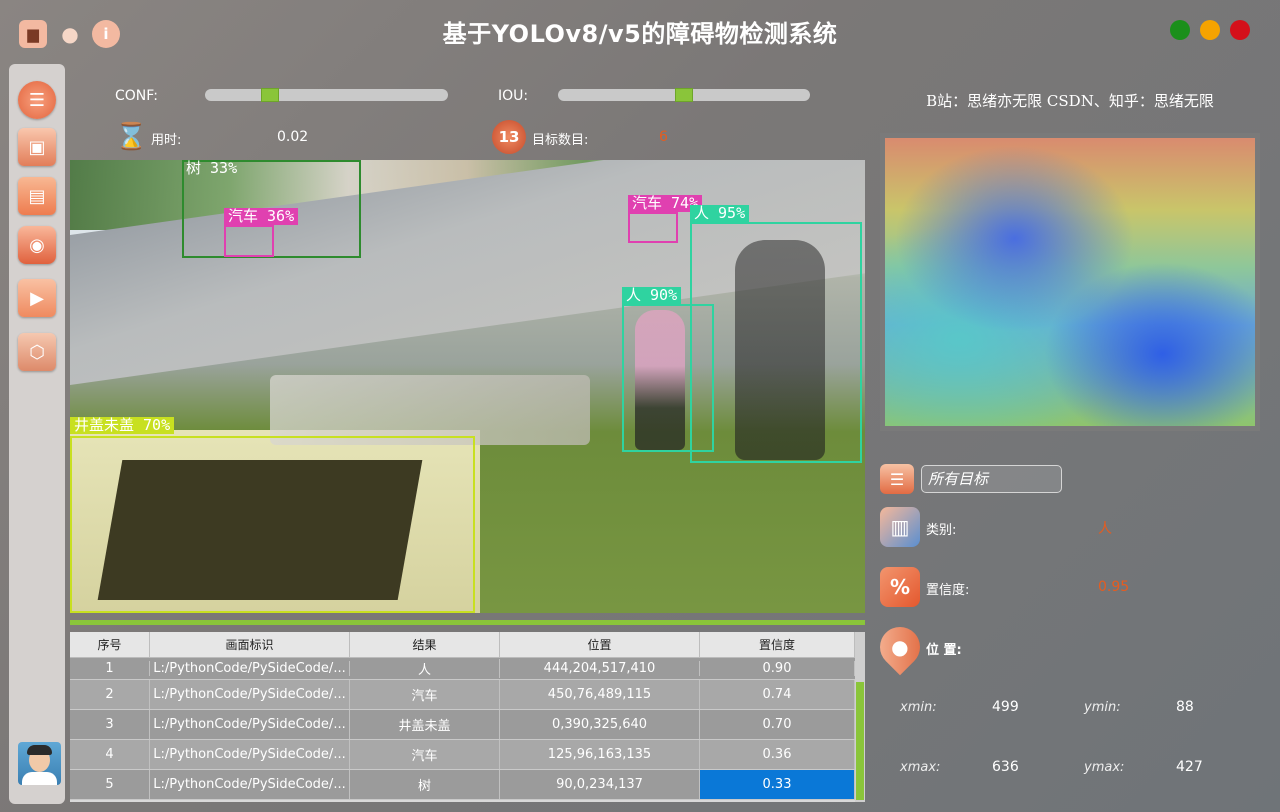 The height and width of the screenshot is (812, 1280). I want to click on count-value: 6, so click(663, 137).